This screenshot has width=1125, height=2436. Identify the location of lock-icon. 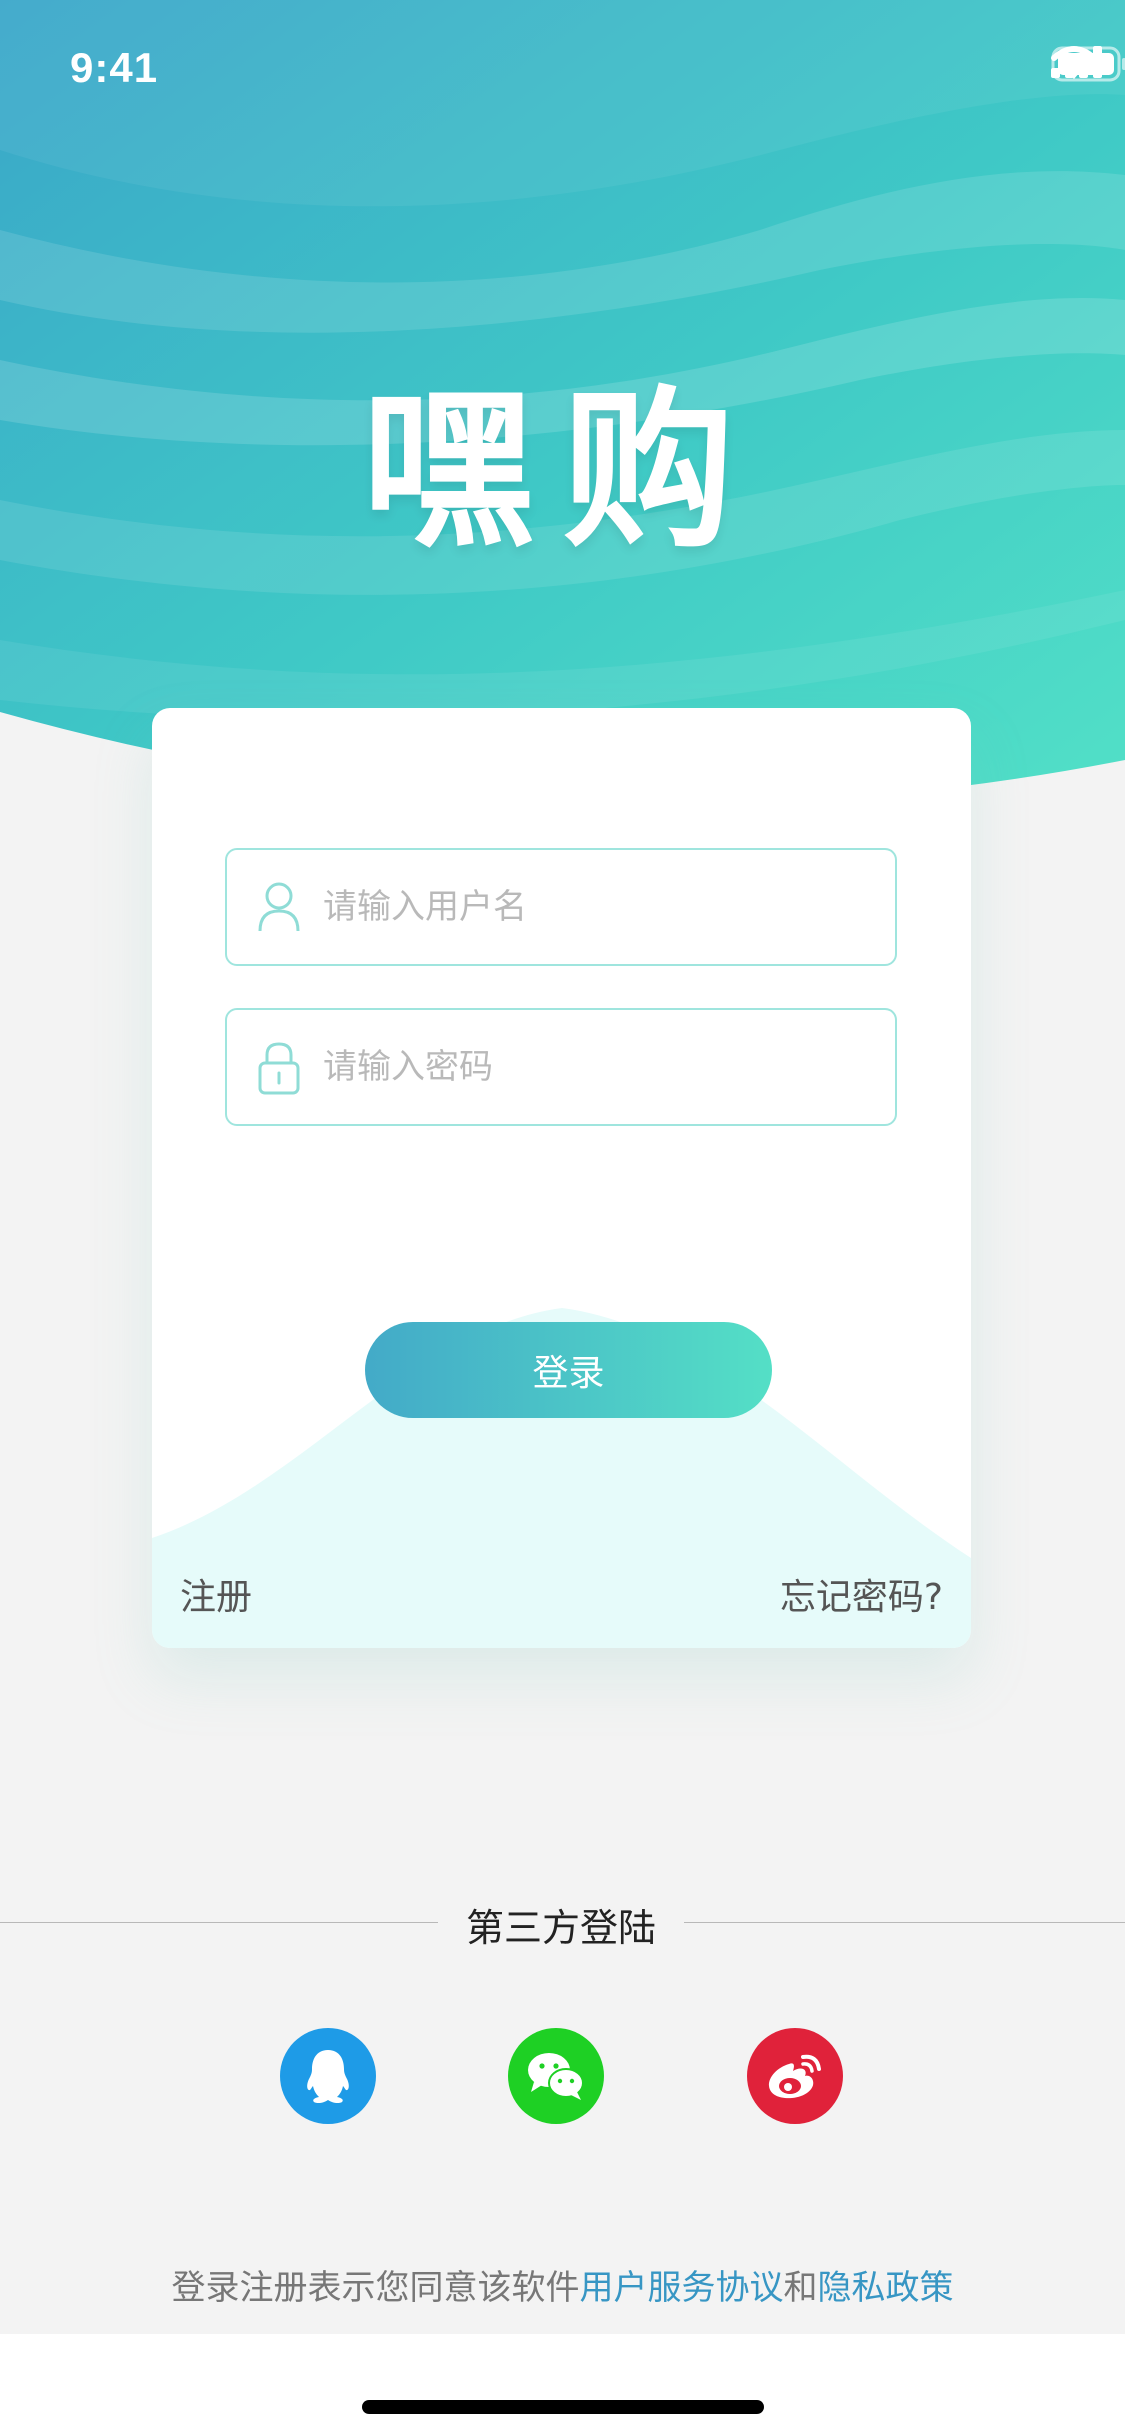
(279, 1068).